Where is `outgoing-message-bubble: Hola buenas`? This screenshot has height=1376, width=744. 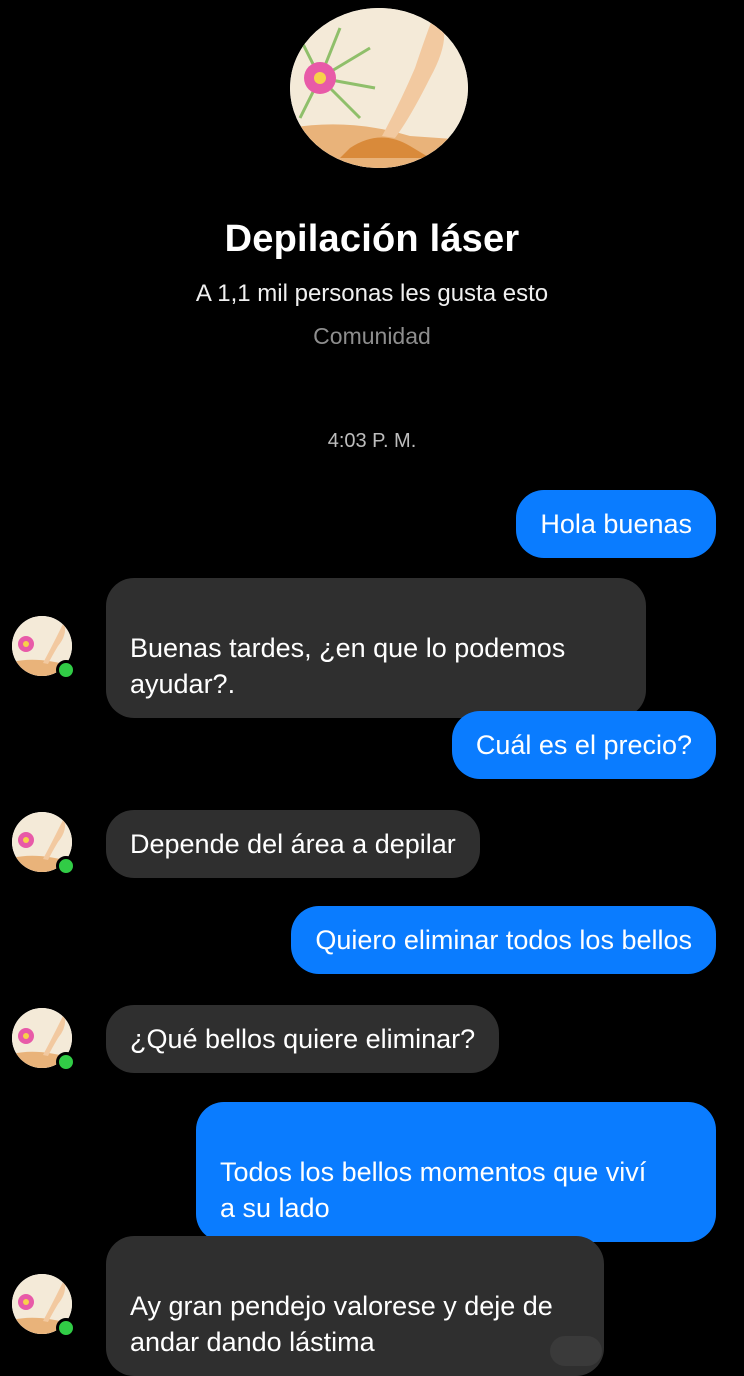
outgoing-message-bubble: Hola buenas is located at coordinates (616, 524).